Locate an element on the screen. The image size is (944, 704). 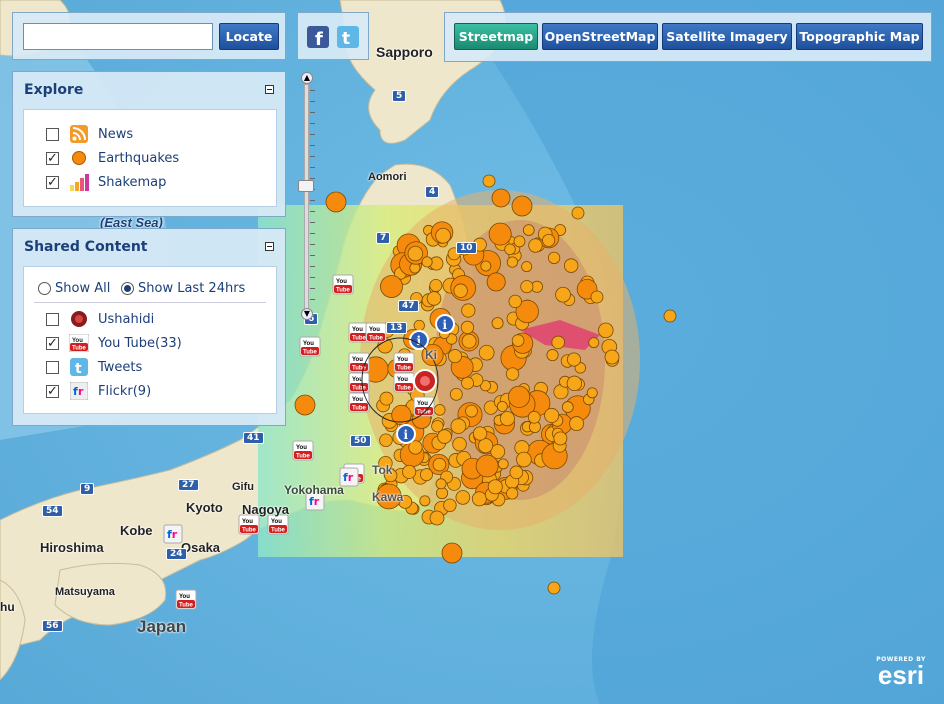
basemap-streetmap-button: Streetmap is located at coordinates (496, 36).